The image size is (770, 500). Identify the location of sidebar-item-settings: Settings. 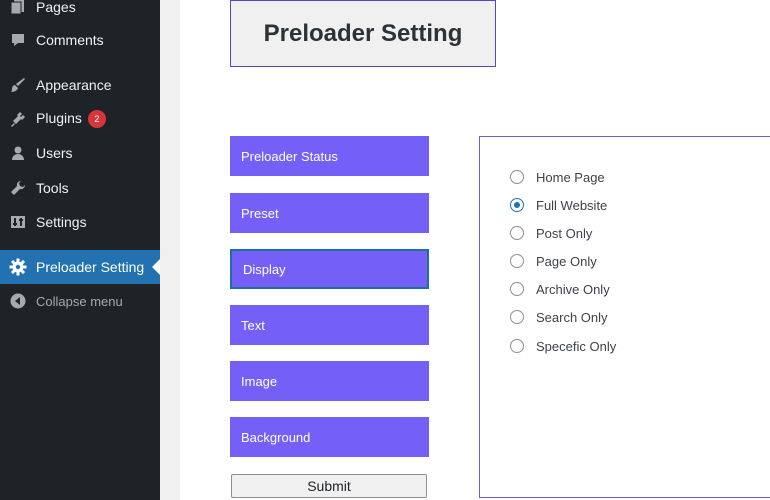
(80, 222).